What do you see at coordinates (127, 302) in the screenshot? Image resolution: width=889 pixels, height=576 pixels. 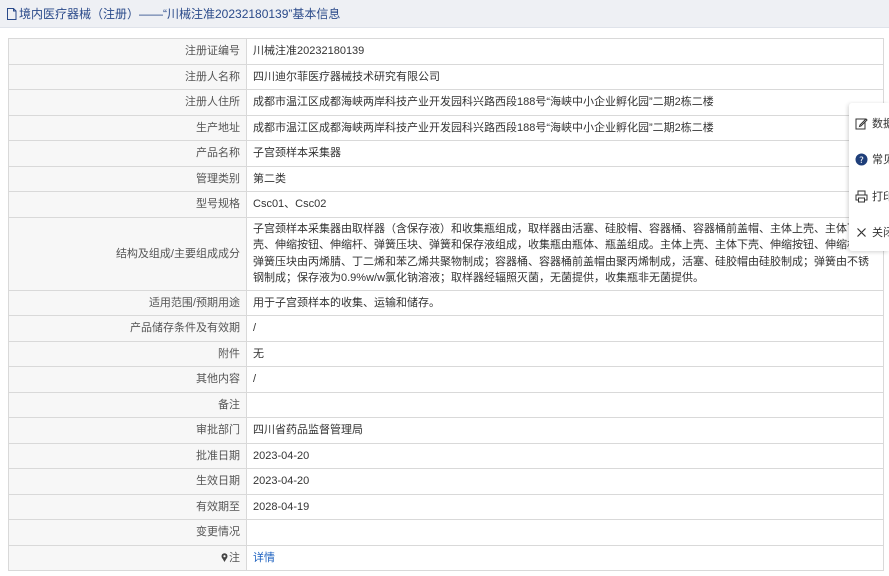 I see `row-label: 适用范围/预期用途` at bounding box center [127, 302].